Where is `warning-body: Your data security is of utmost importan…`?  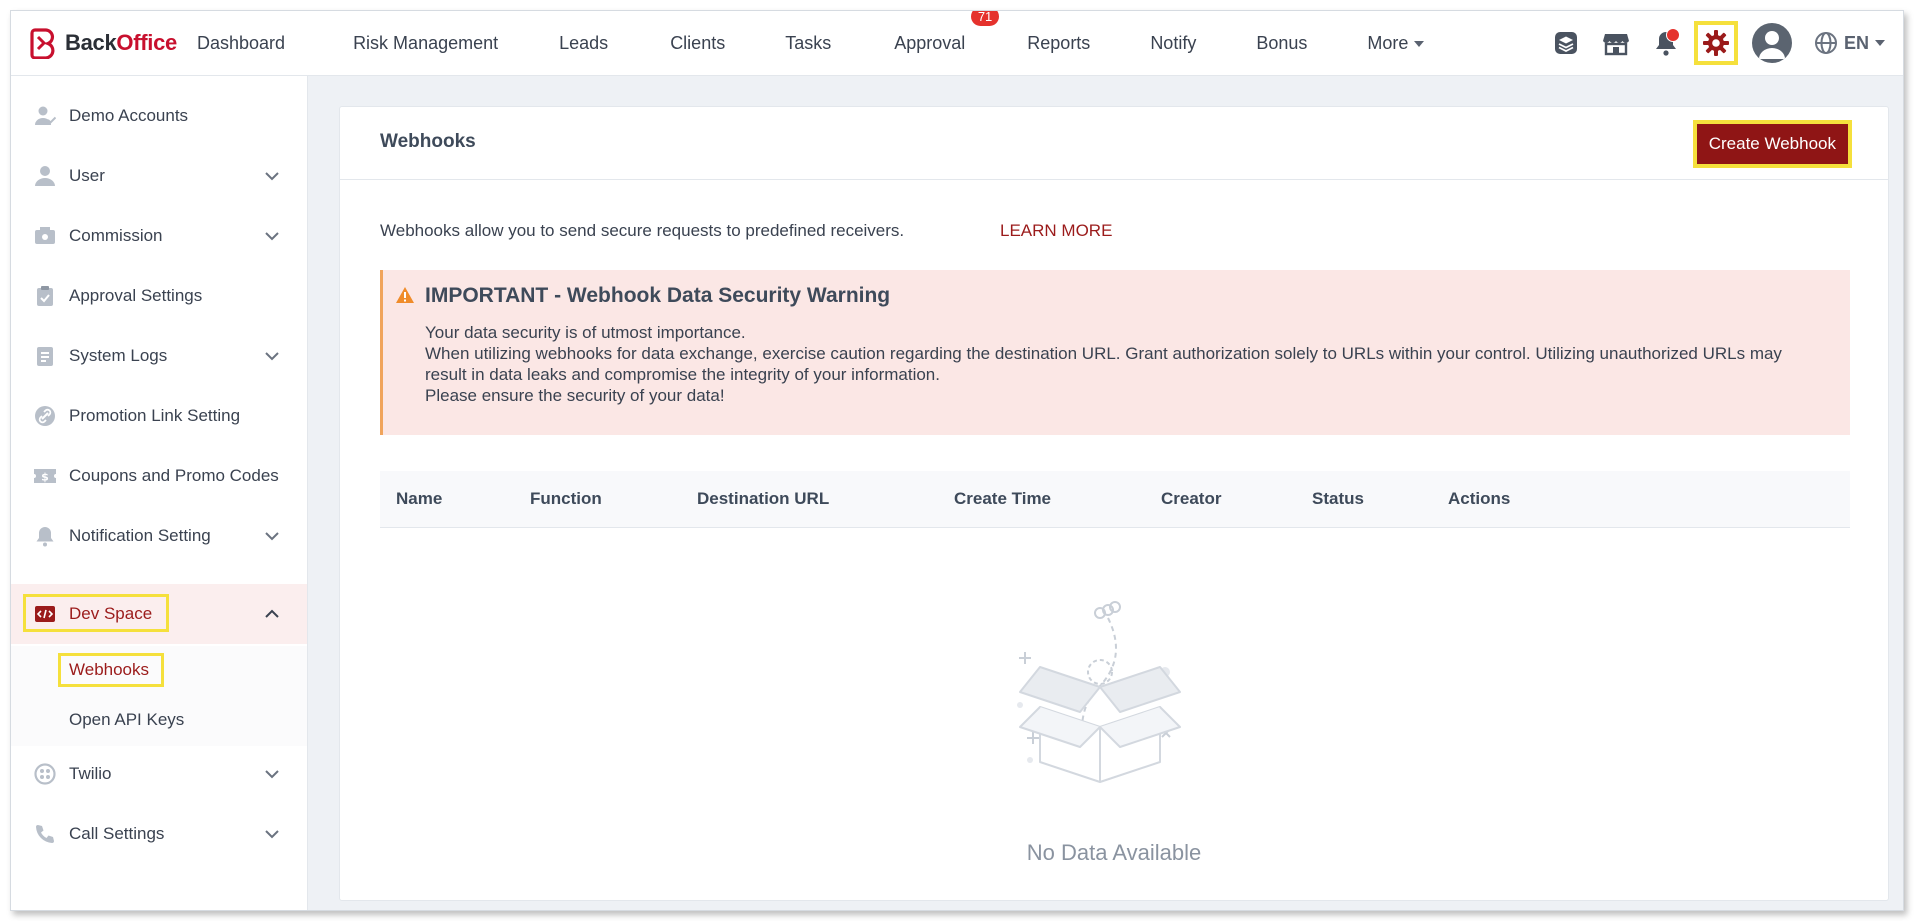 warning-body: Your data security is of utmost importan… is located at coordinates (1115, 364).